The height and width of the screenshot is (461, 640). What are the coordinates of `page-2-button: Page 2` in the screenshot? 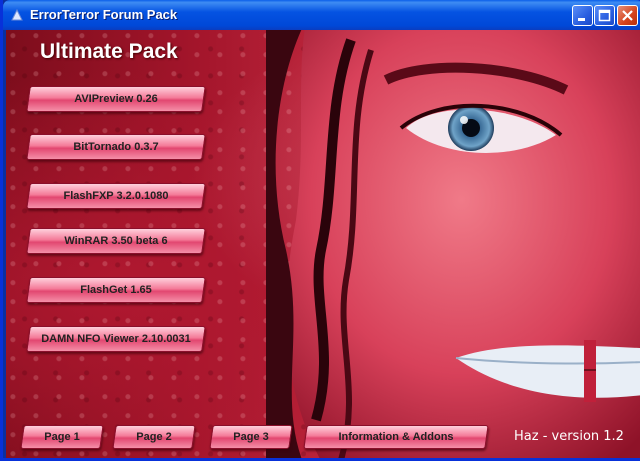 It's located at (154, 437).